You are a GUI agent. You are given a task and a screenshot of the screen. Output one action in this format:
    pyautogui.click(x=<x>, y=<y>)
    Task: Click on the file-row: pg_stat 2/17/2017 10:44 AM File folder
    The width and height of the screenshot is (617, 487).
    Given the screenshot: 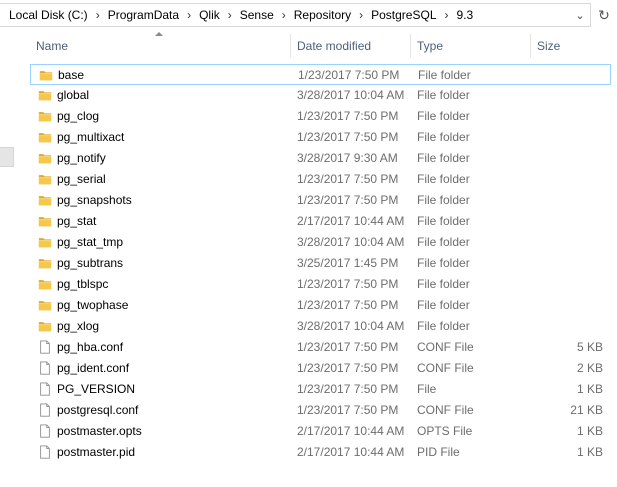 What is the action you would take?
    pyautogui.click(x=320, y=221)
    